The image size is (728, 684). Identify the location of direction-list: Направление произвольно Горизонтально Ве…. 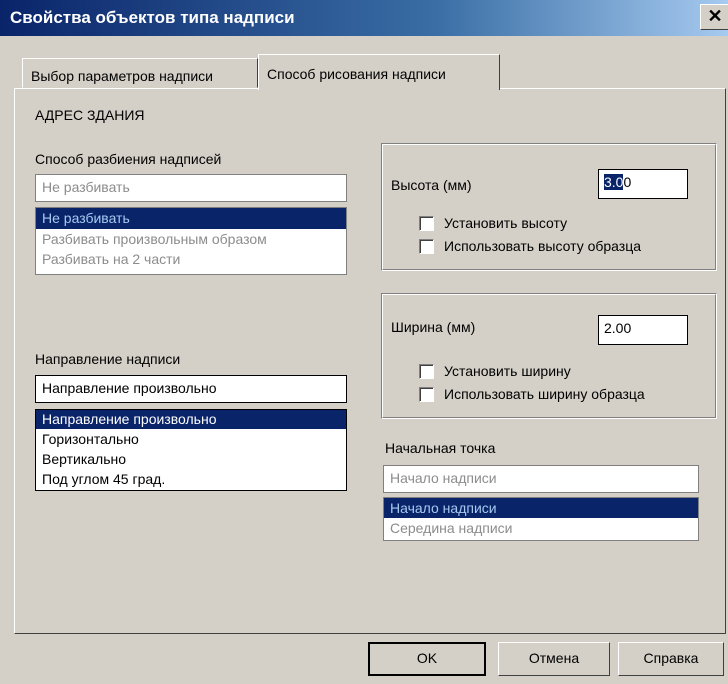
(191, 450).